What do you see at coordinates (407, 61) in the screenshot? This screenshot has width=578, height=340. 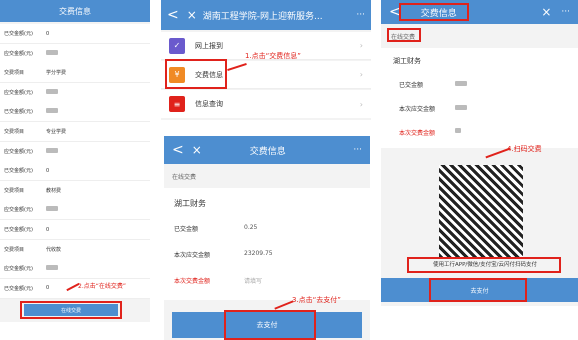 I see `p3-org: 湖工财务` at bounding box center [407, 61].